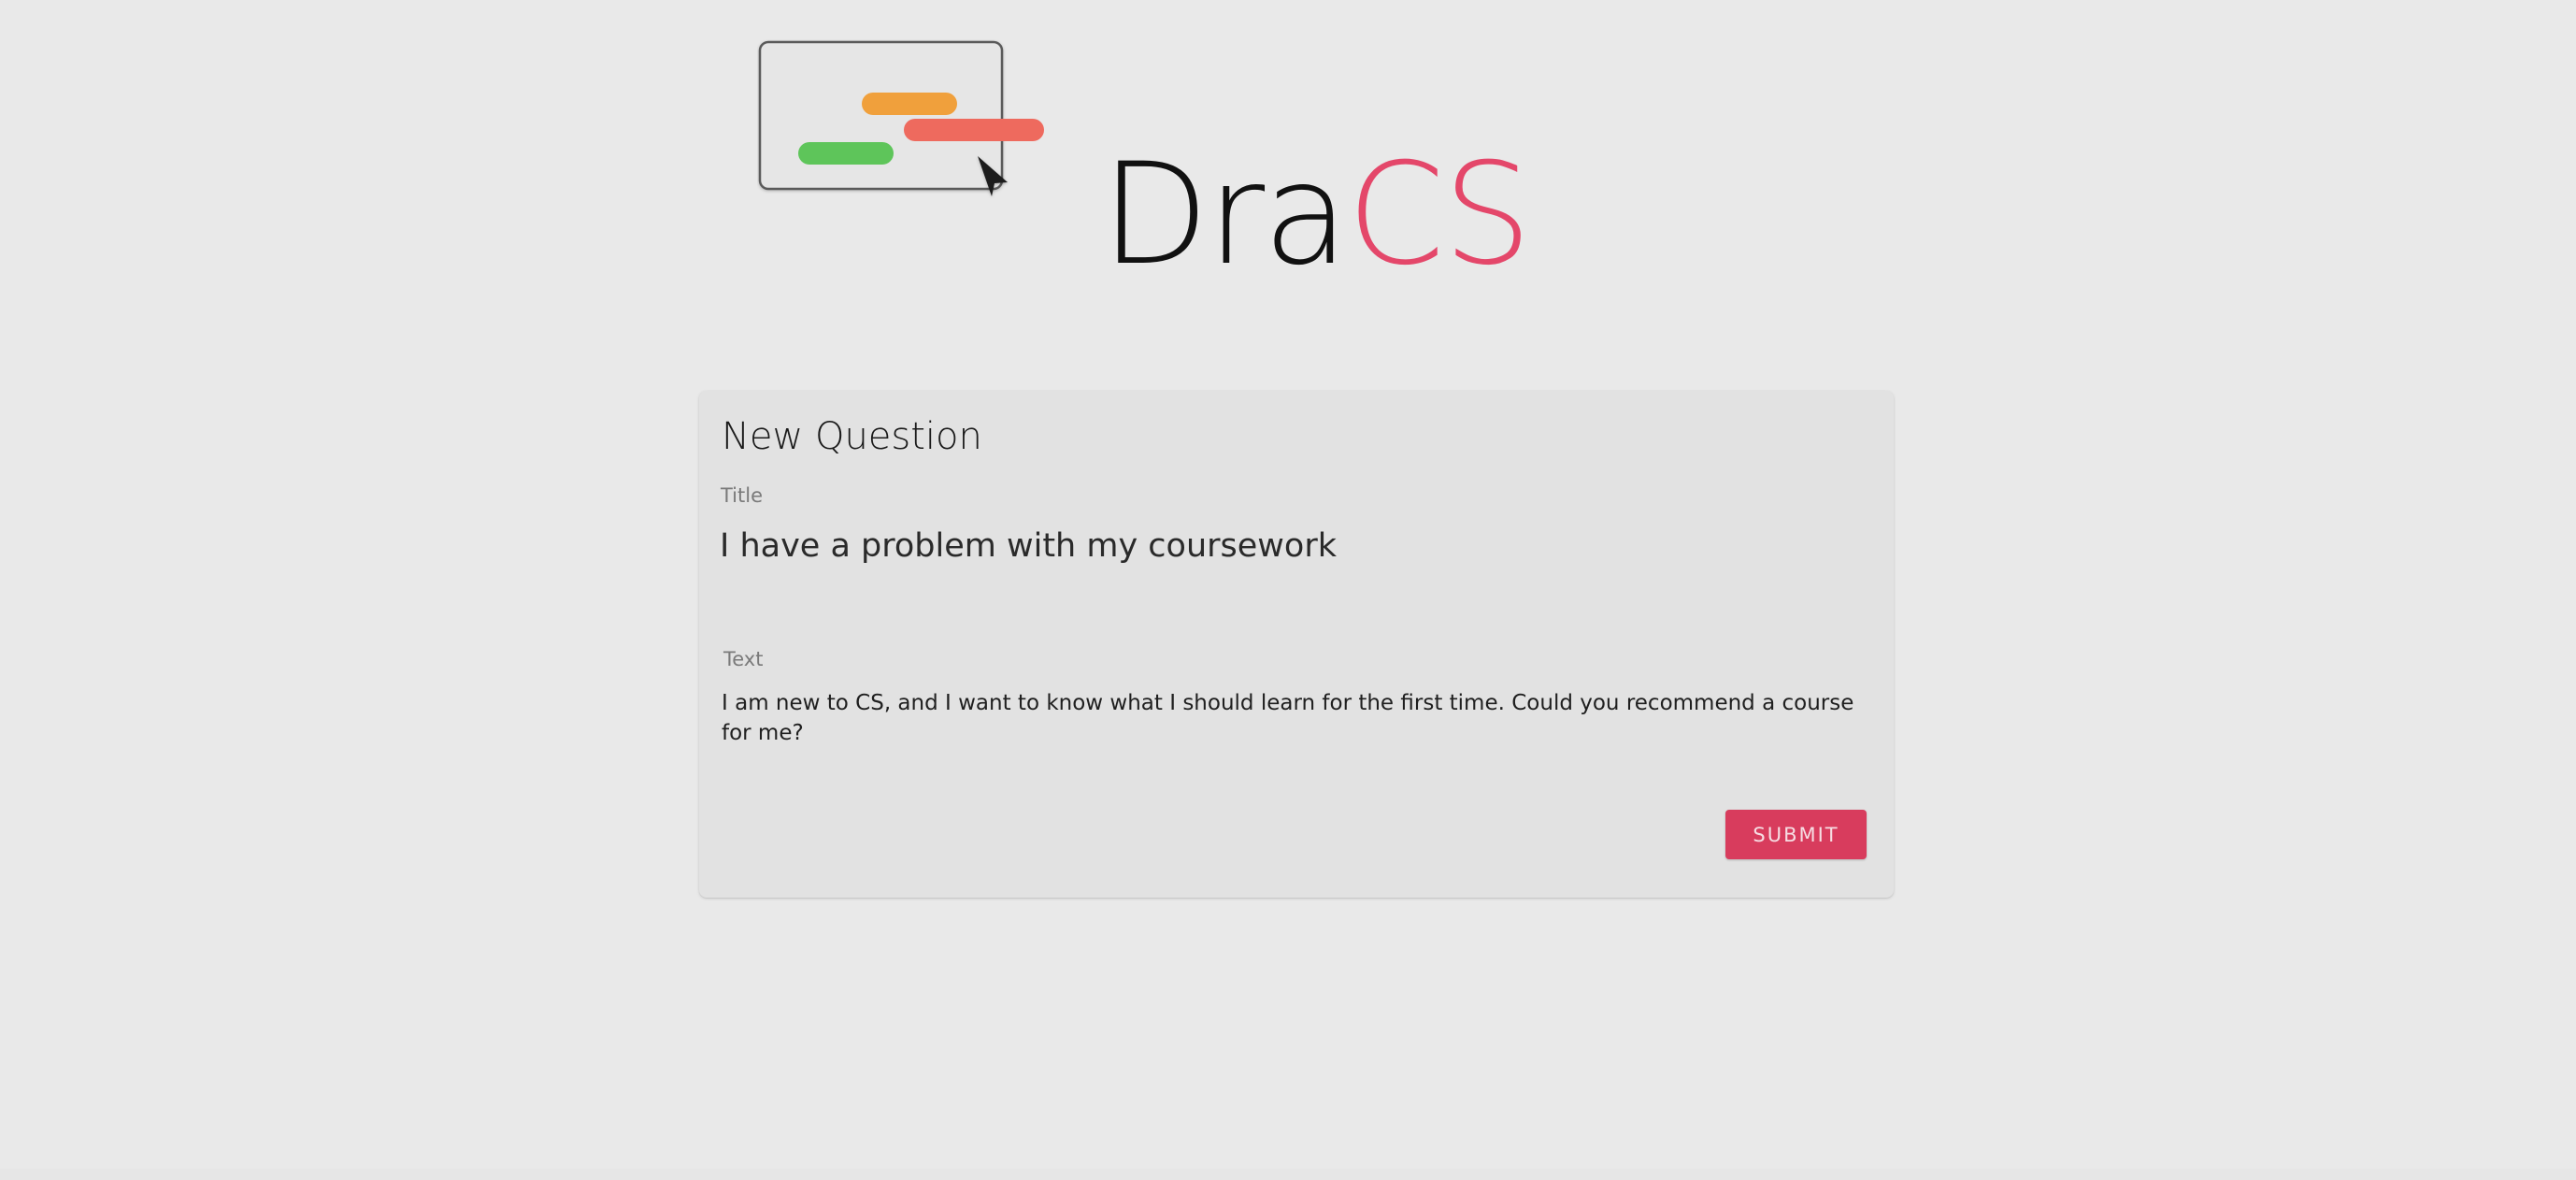 The width and height of the screenshot is (2576, 1180). What do you see at coordinates (742, 495) in the screenshot?
I see `title-label: Title` at bounding box center [742, 495].